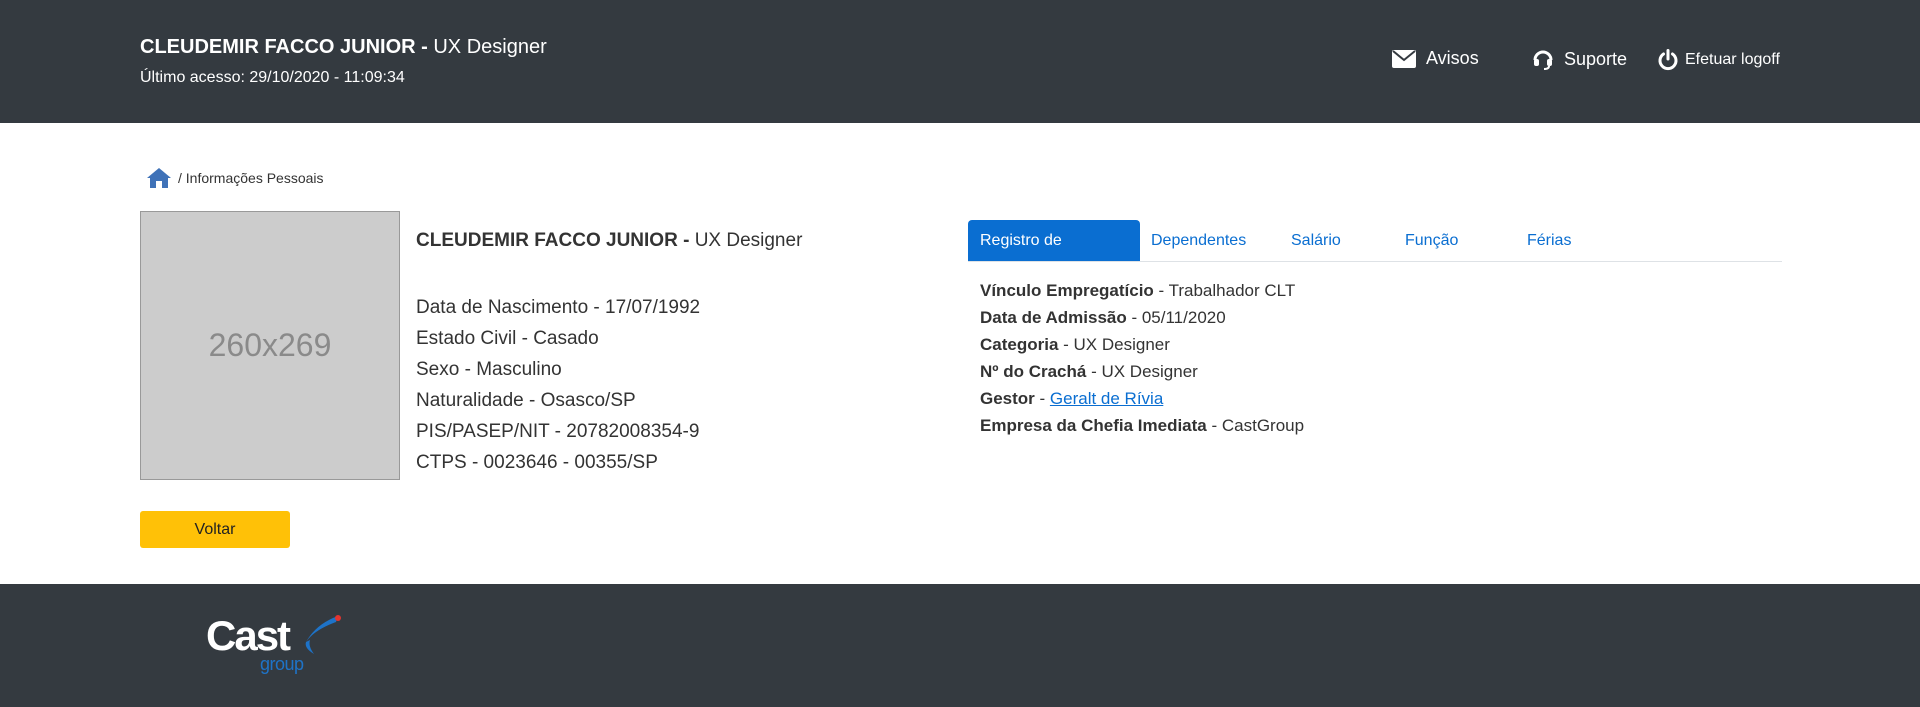  What do you see at coordinates (1067, 290) in the screenshot?
I see `detail-label: Vínculo Empregatício` at bounding box center [1067, 290].